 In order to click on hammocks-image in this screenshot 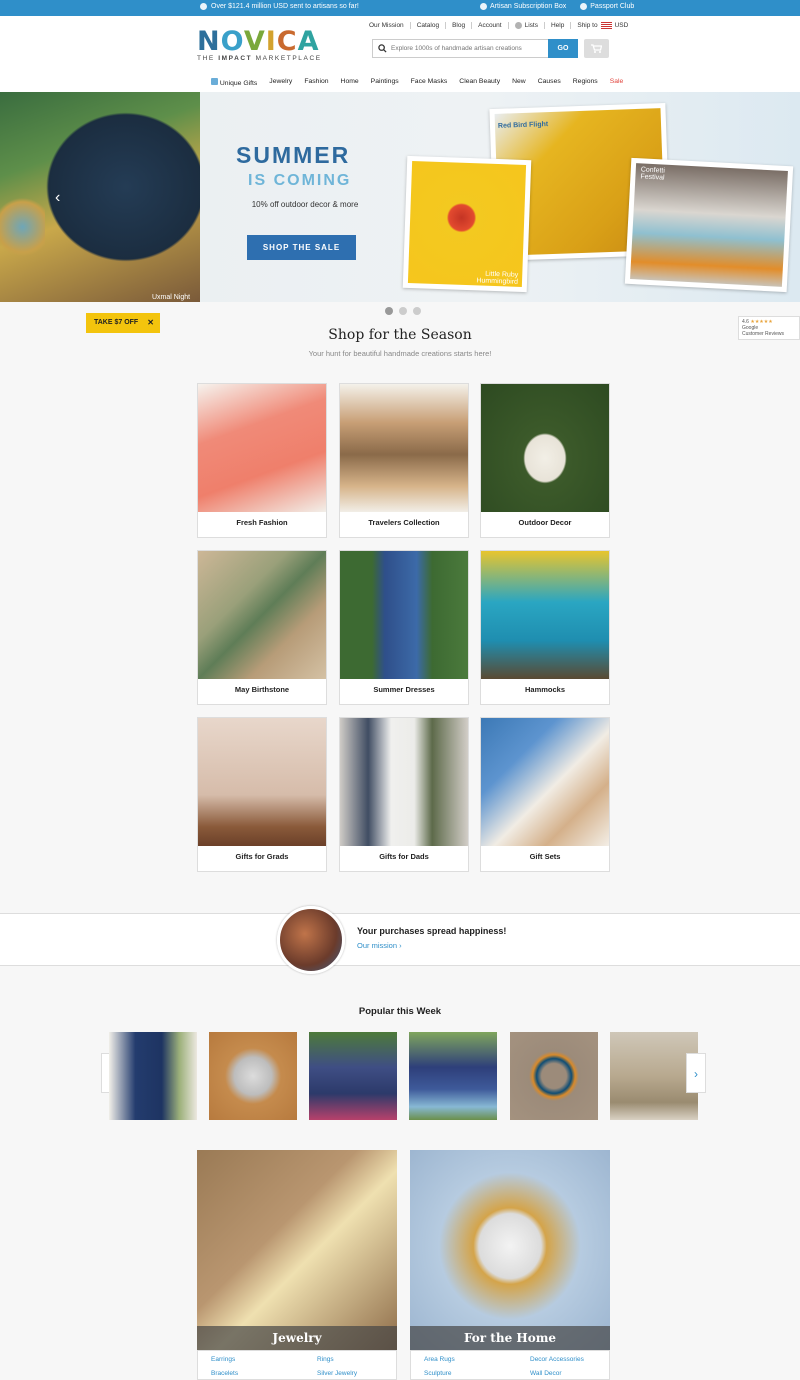, I will do `click(545, 615)`.